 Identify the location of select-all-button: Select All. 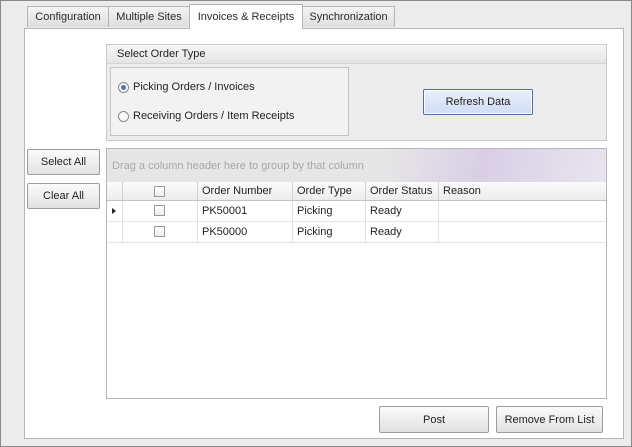
(63, 162).